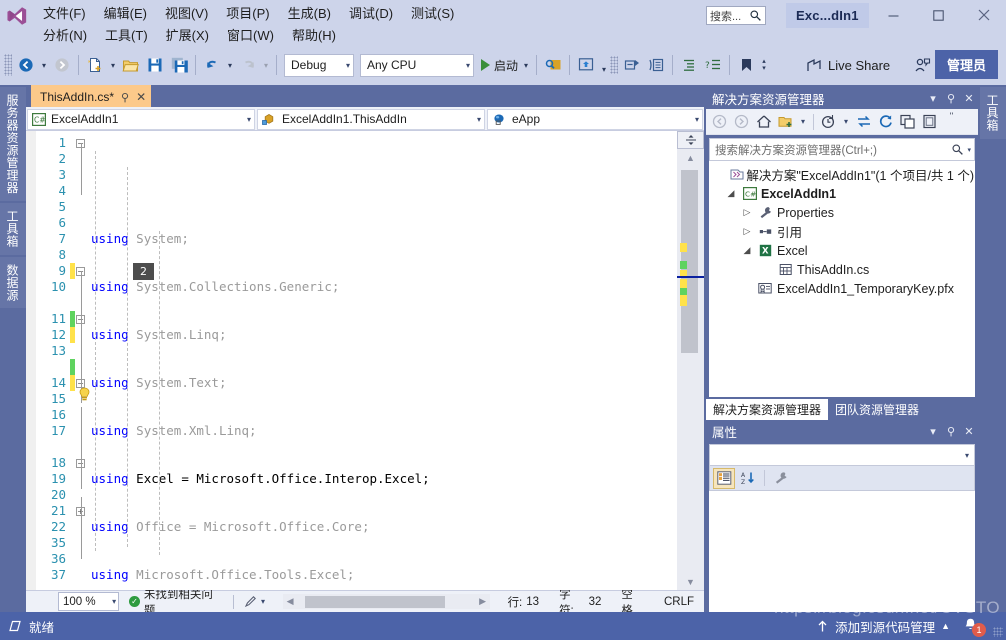  Describe the element at coordinates (247, 13) in the screenshot. I see `menu-item-project: 项目(P)` at that location.